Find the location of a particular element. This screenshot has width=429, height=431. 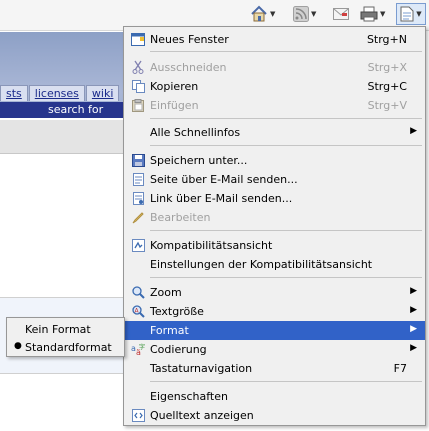

rss-feed-icon is located at coordinates (301, 14).